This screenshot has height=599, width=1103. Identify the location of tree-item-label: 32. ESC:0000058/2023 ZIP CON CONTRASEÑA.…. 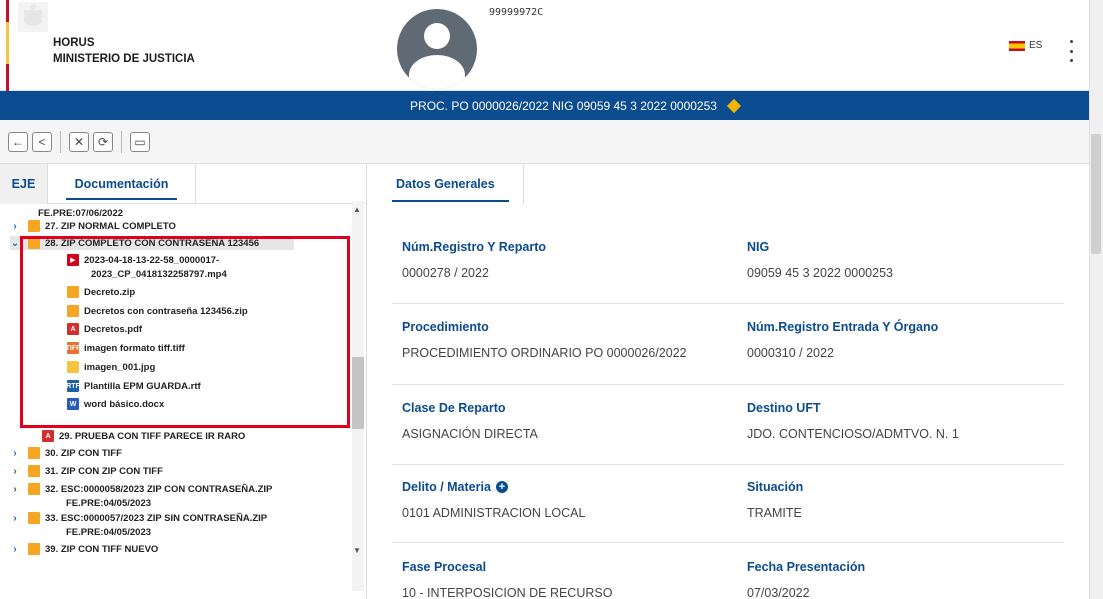
(159, 489).